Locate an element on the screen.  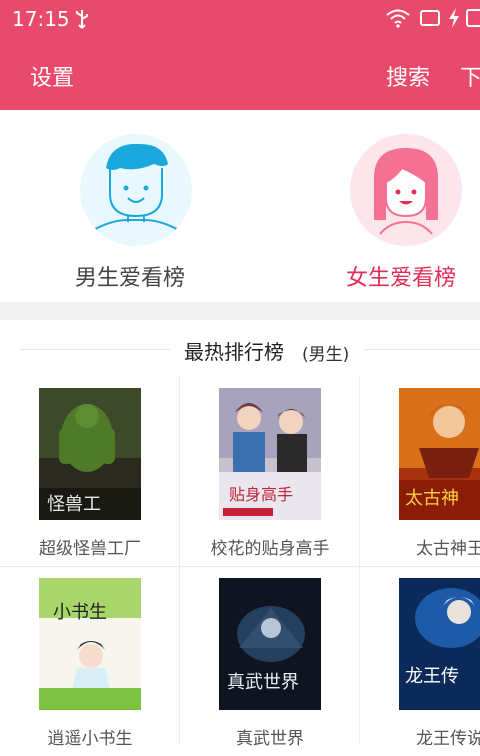
download-button: 下 is located at coordinates (470, 76).